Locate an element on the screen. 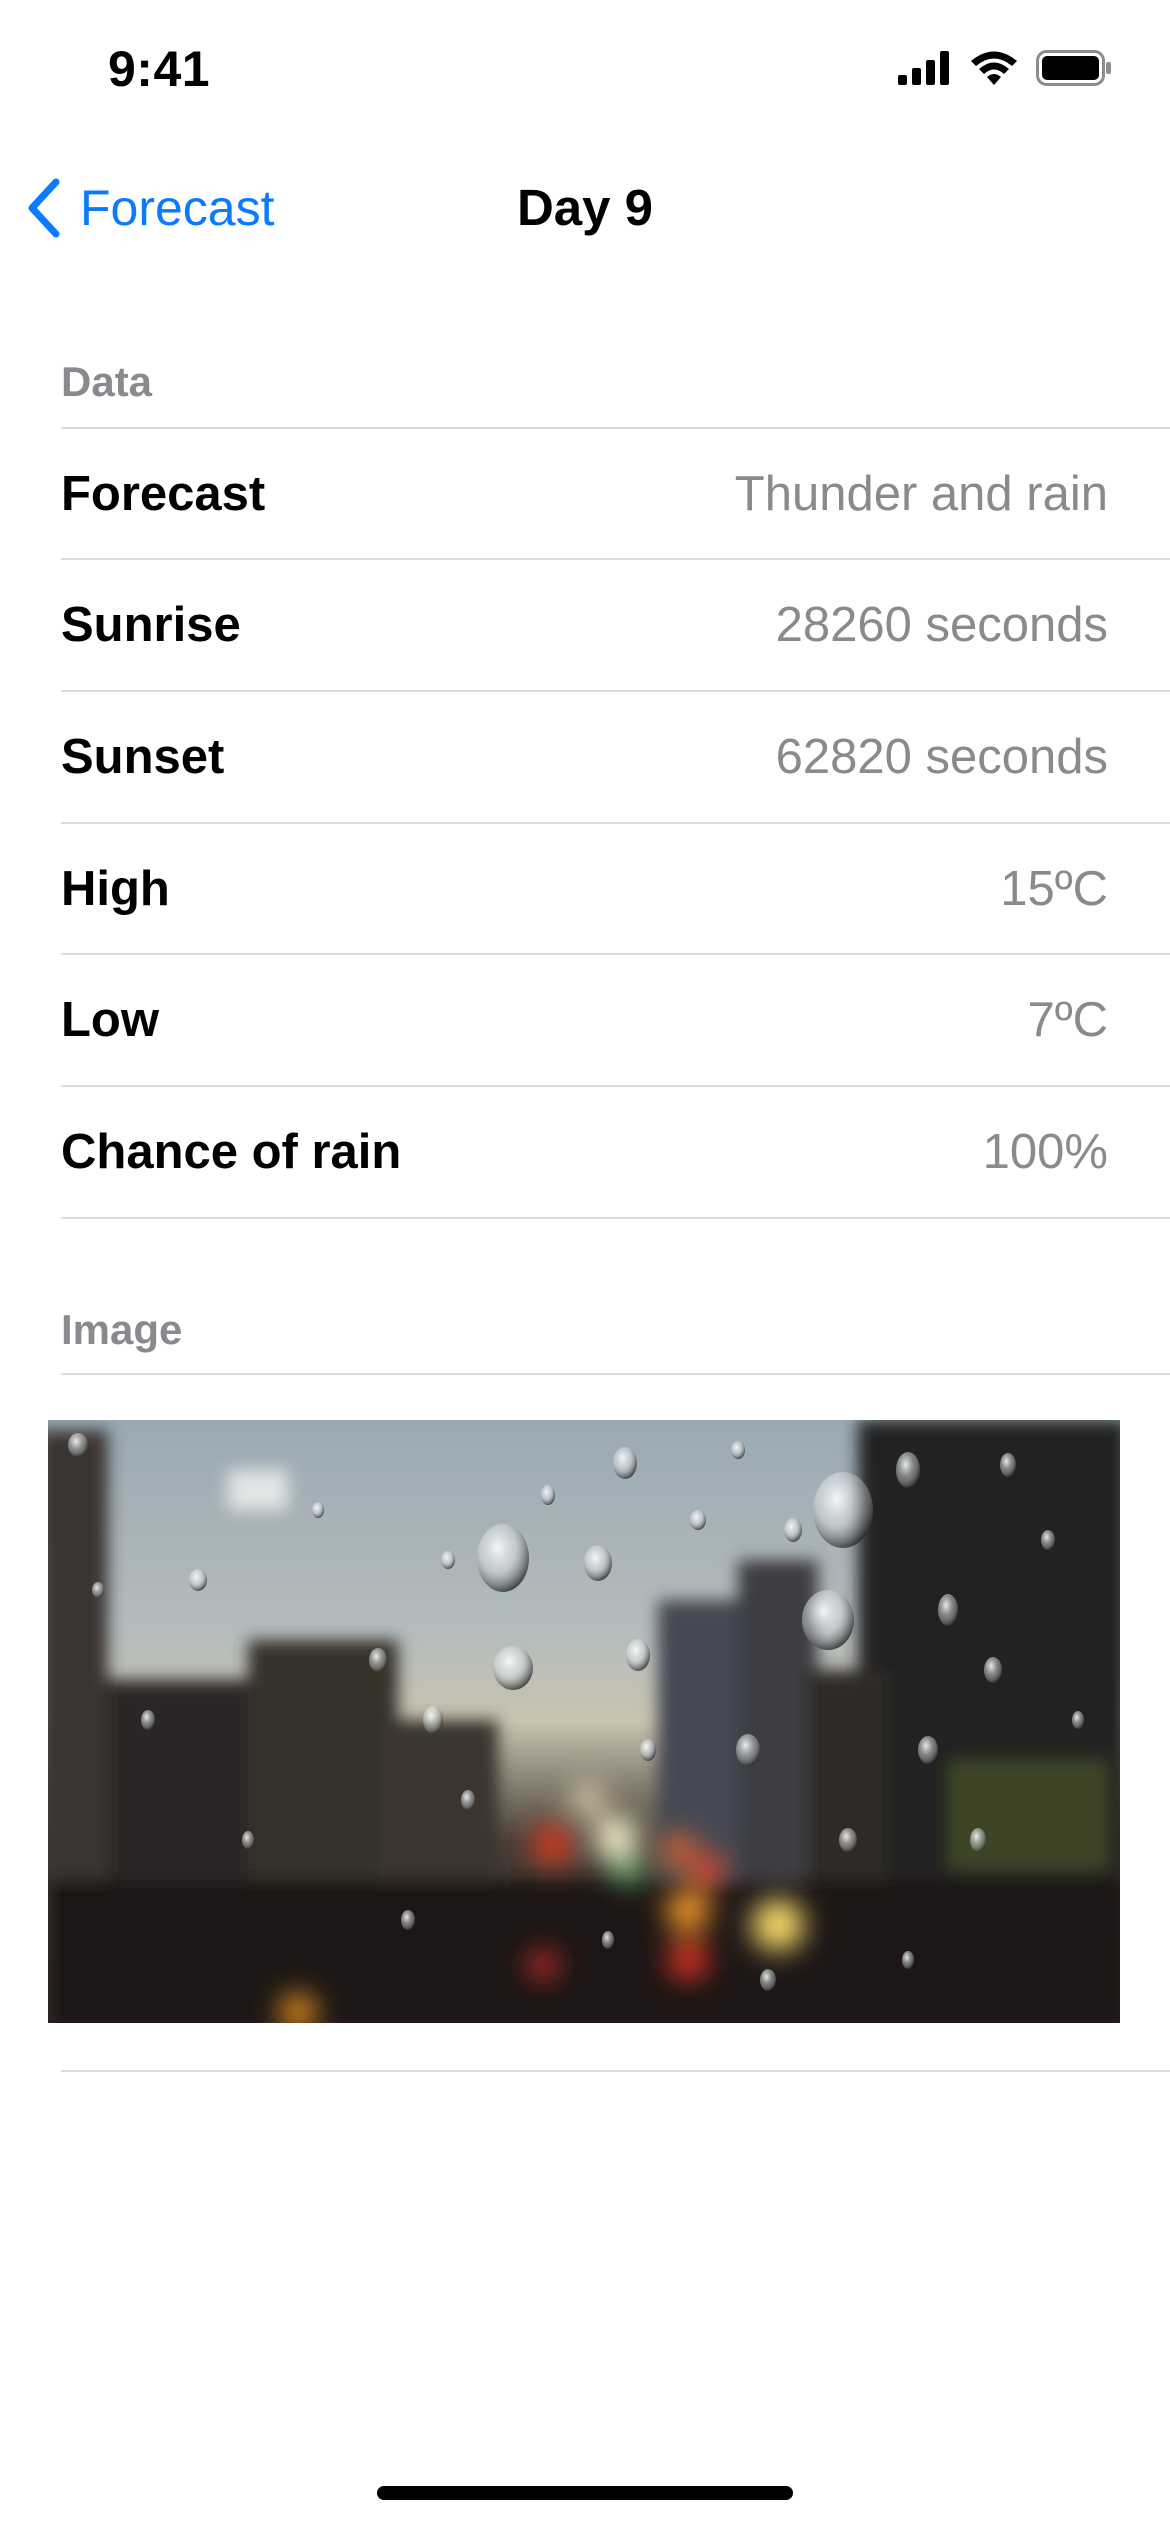 The height and width of the screenshot is (2532, 1170). list-row-high: High 15ºC is located at coordinates (584, 889).